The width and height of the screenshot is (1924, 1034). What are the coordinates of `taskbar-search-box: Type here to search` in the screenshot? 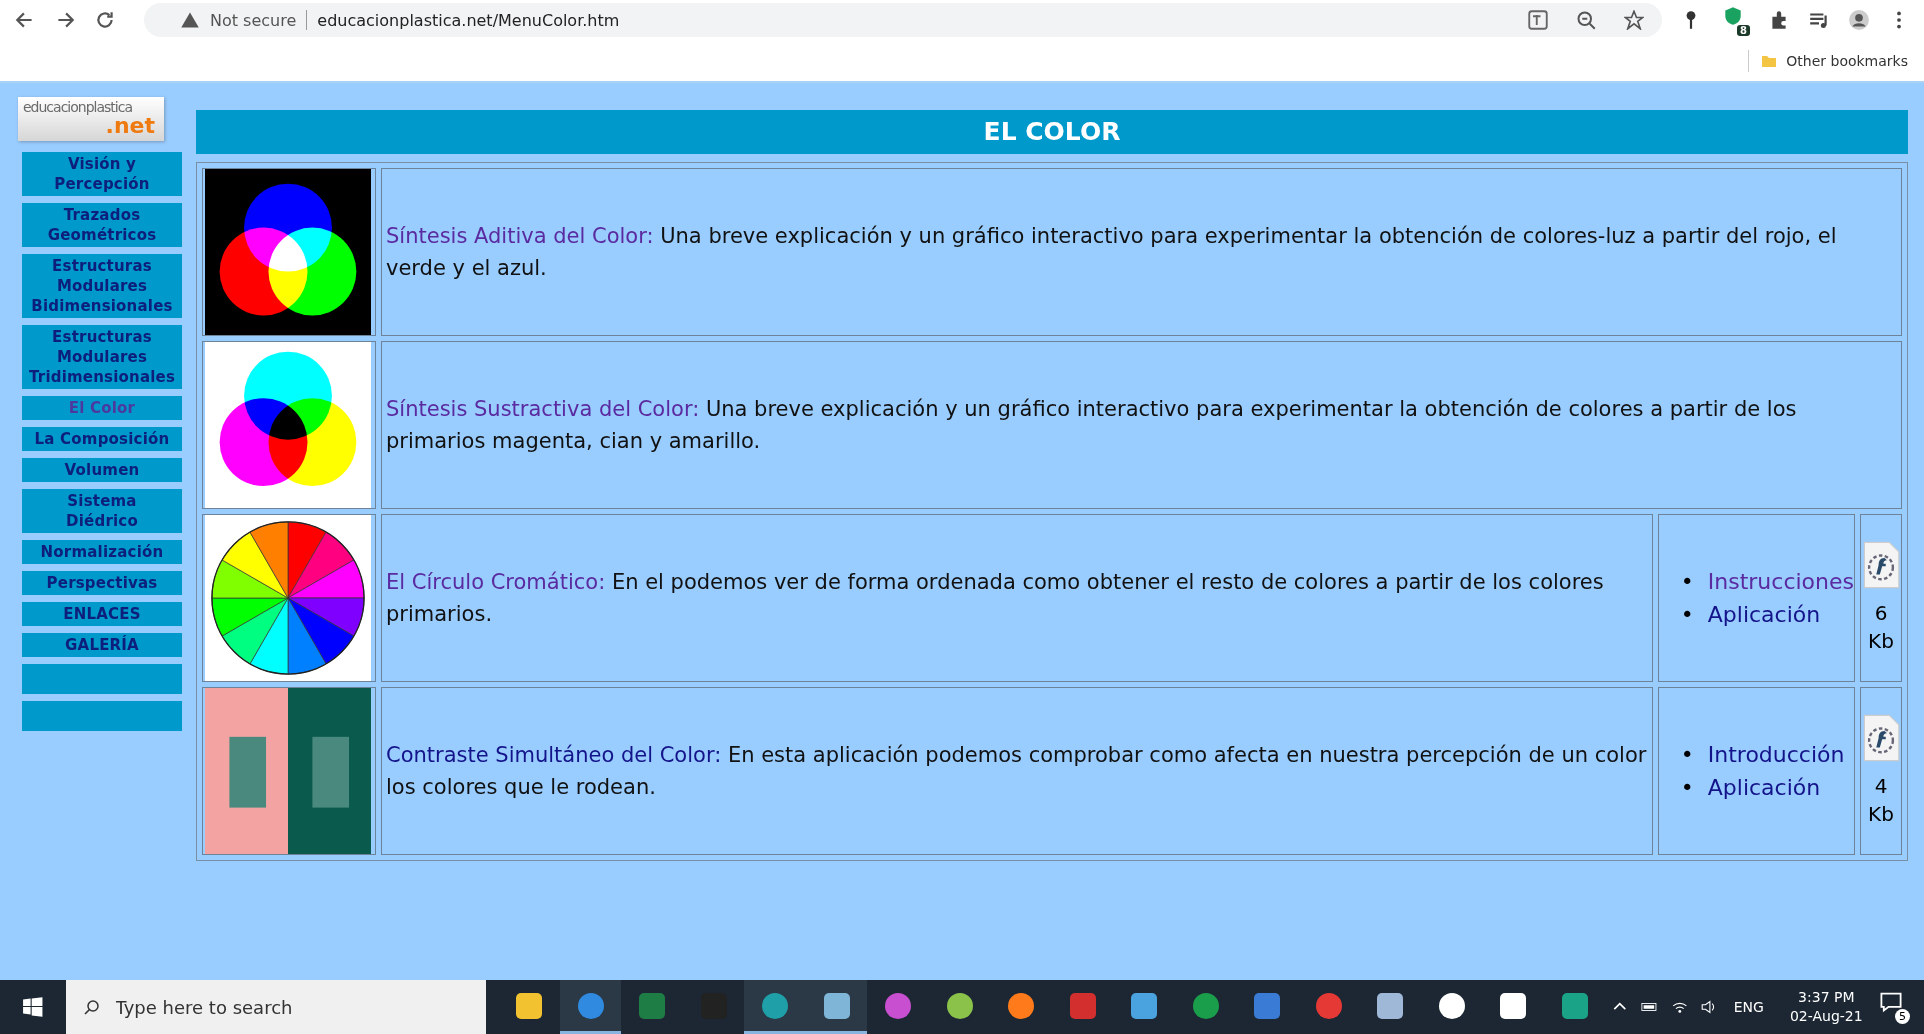 It's located at (276, 1007).